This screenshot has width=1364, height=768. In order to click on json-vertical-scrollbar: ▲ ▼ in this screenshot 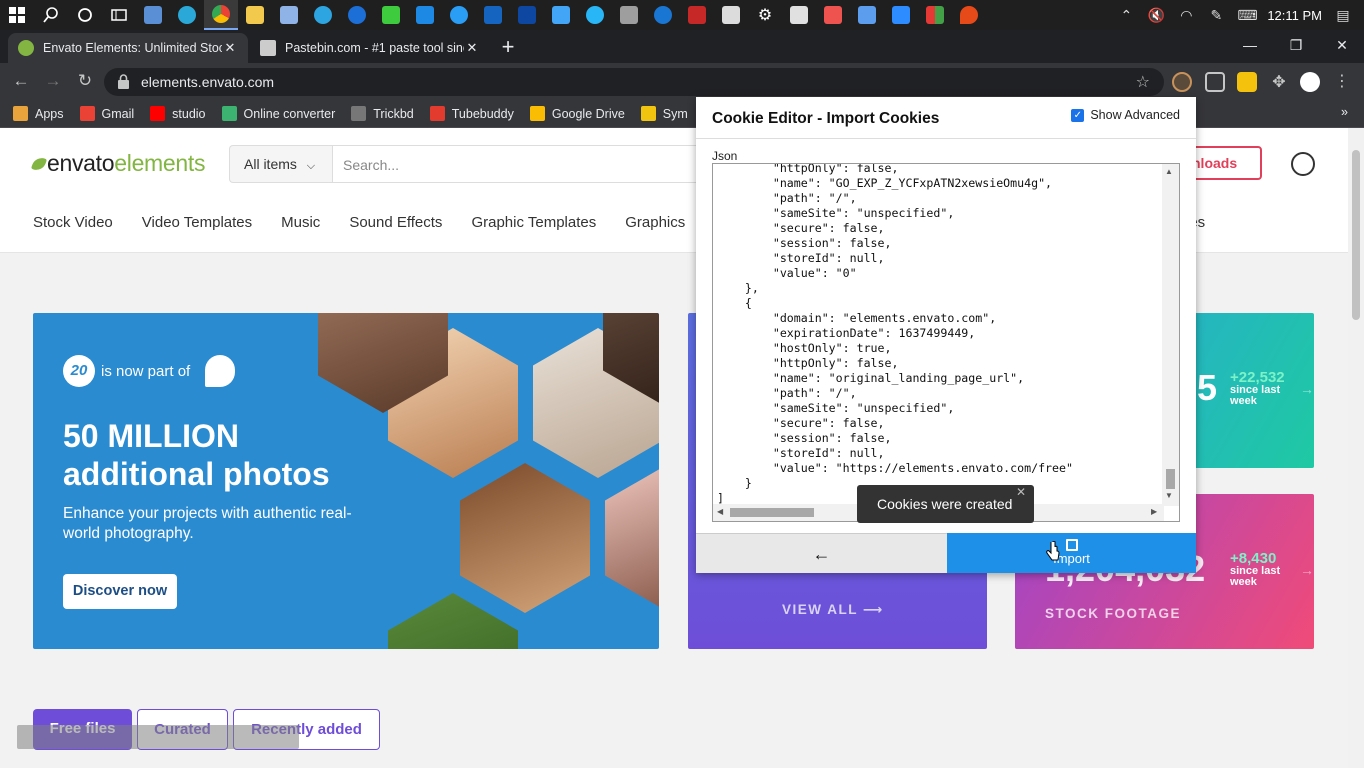, I will do `click(1170, 335)`.